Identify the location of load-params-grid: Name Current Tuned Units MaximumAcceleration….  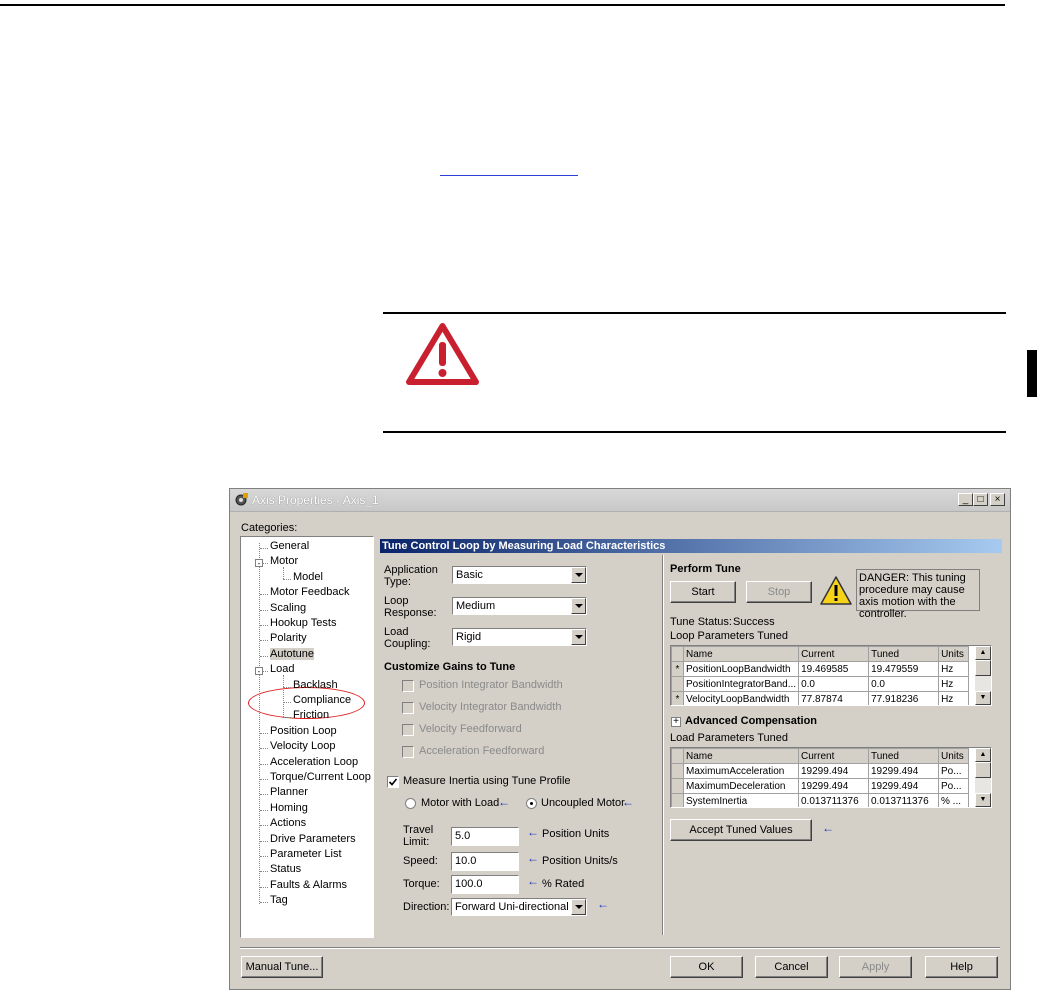
(831, 777).